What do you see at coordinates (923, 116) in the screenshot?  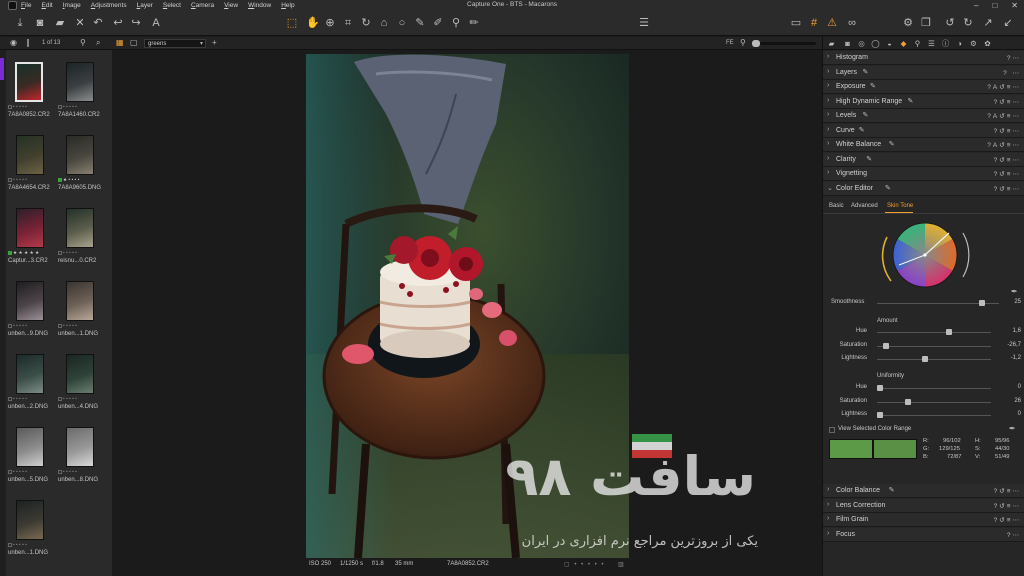 I see `tool-header-levels: › Levels ✎ ?A↺≡⋯` at bounding box center [923, 116].